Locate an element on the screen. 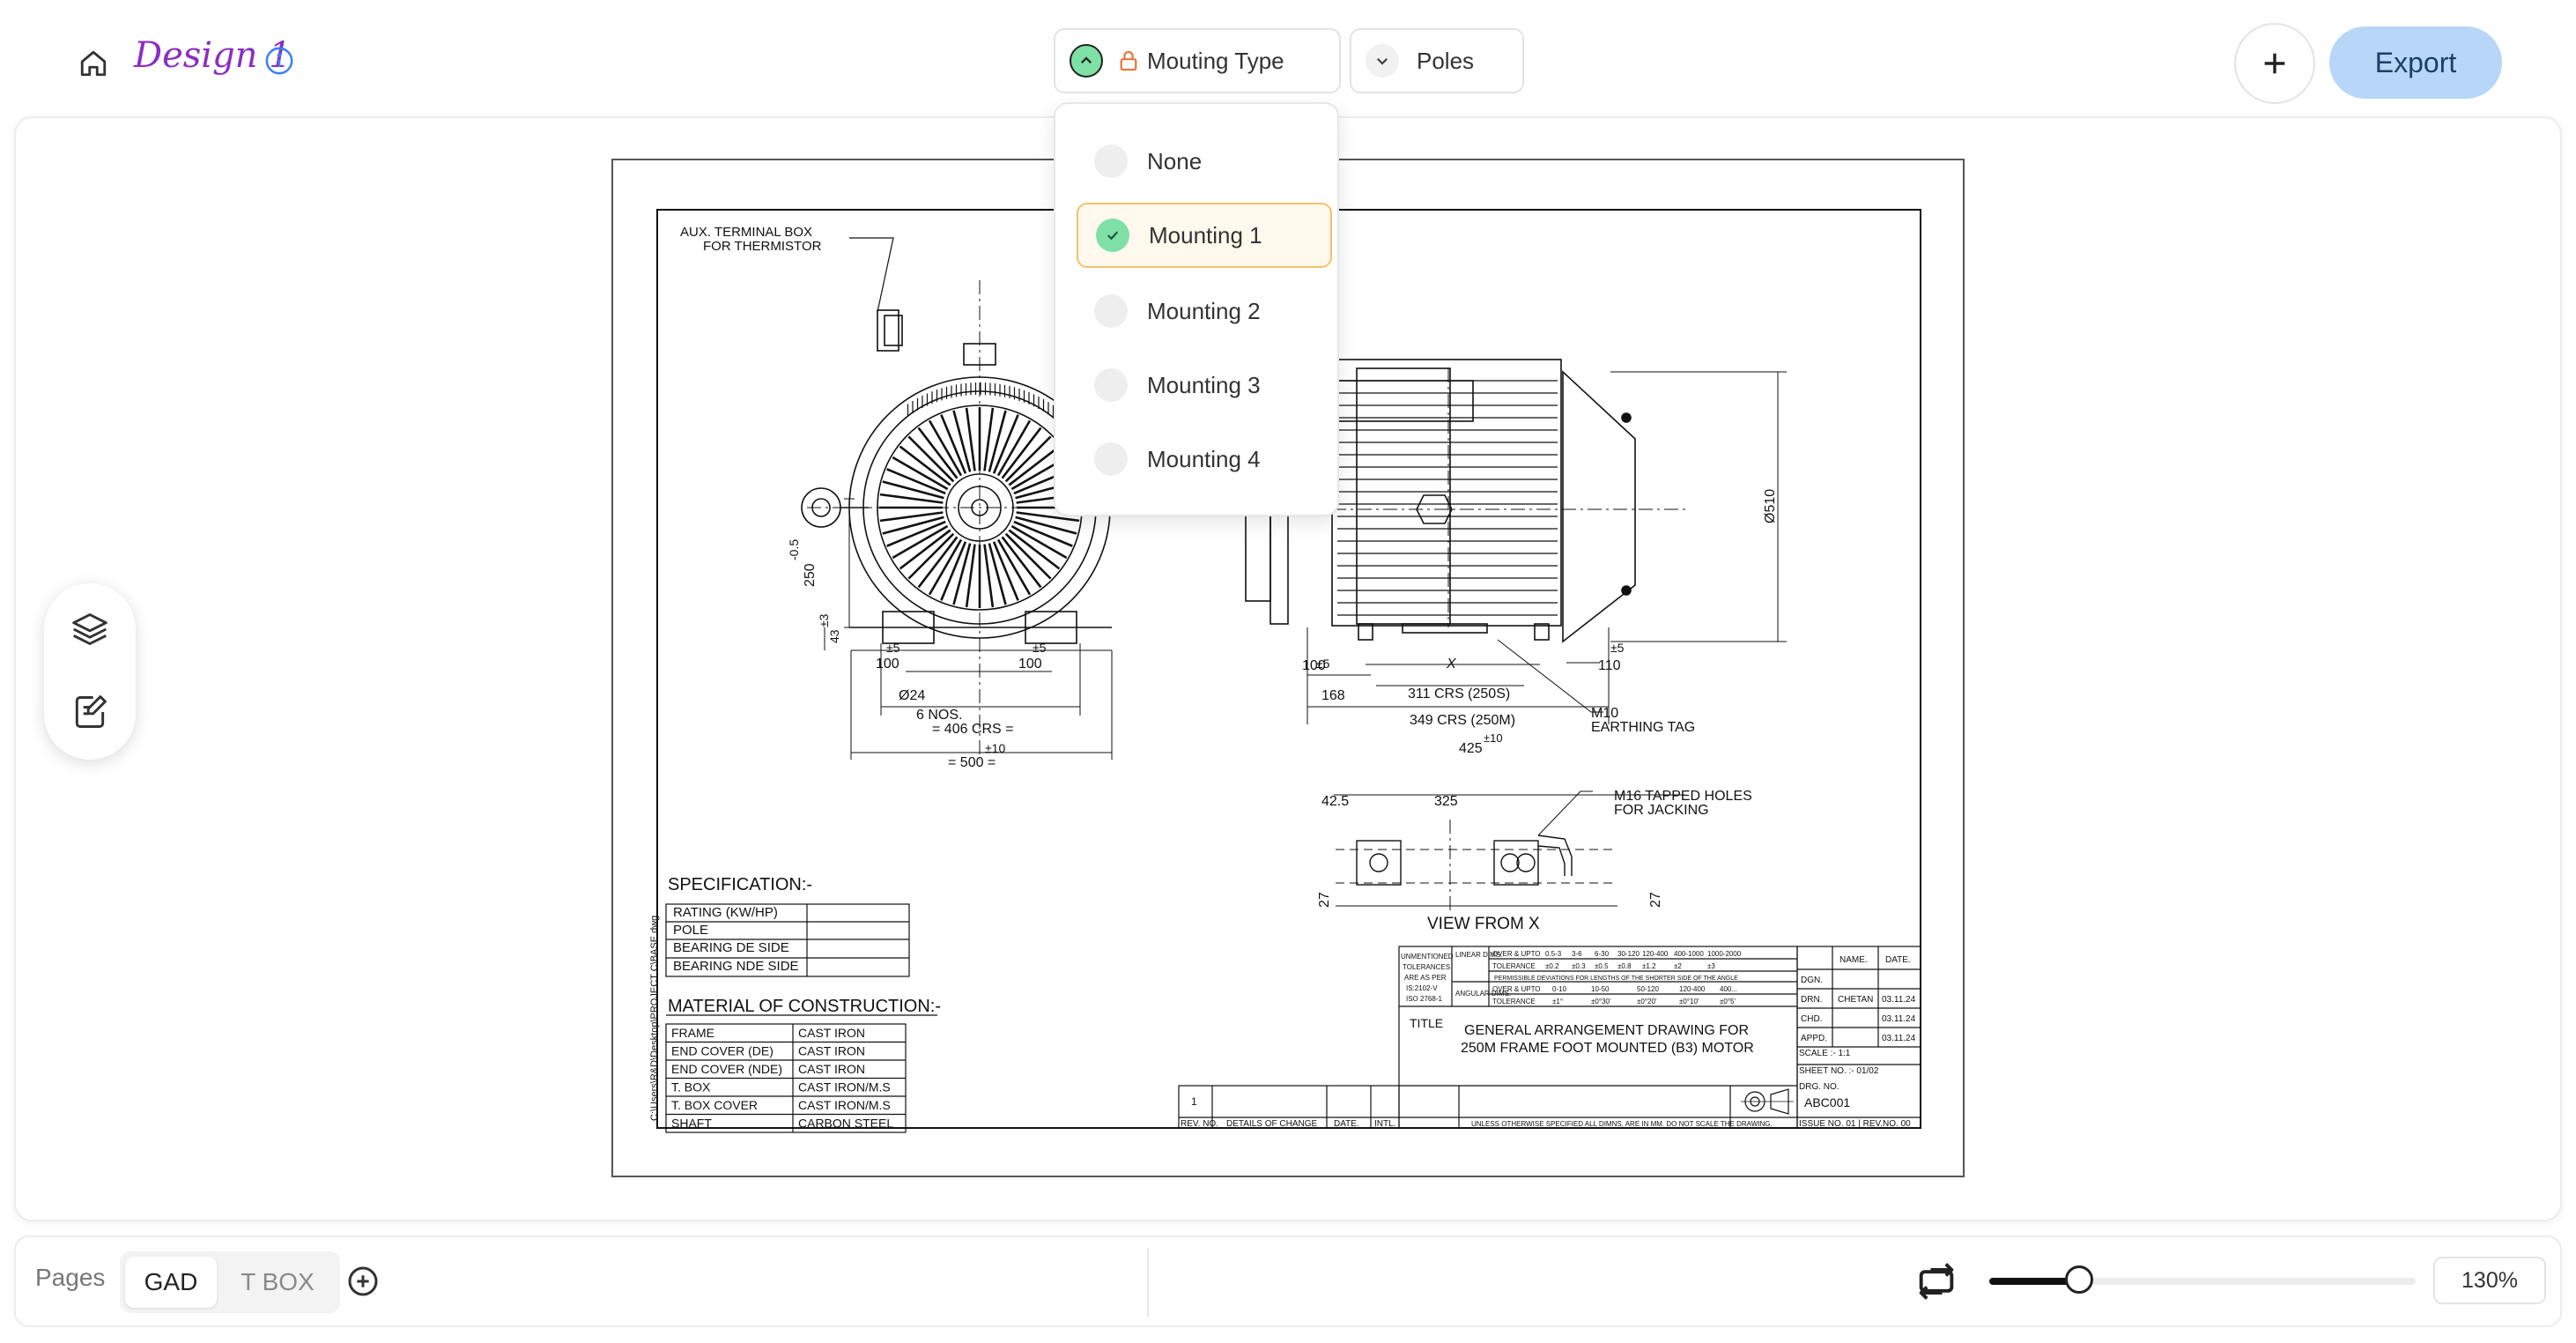  spec-row: POLE is located at coordinates (691, 930).